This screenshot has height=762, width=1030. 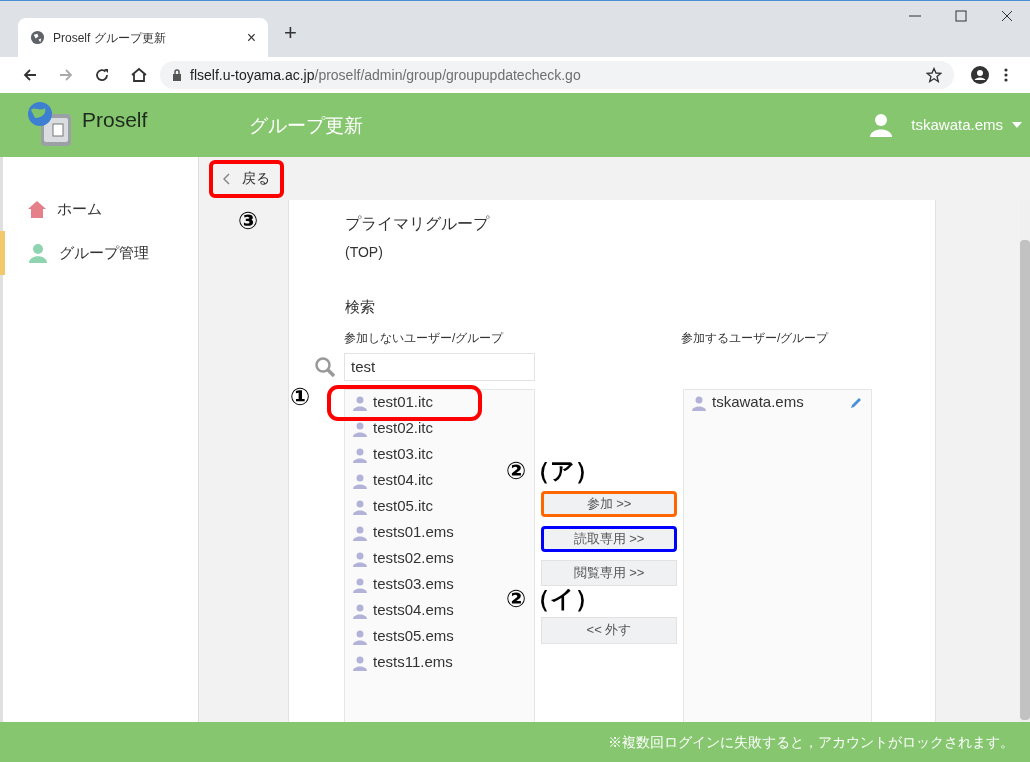 What do you see at coordinates (115, 120) in the screenshot?
I see `logo-text: Proself` at bounding box center [115, 120].